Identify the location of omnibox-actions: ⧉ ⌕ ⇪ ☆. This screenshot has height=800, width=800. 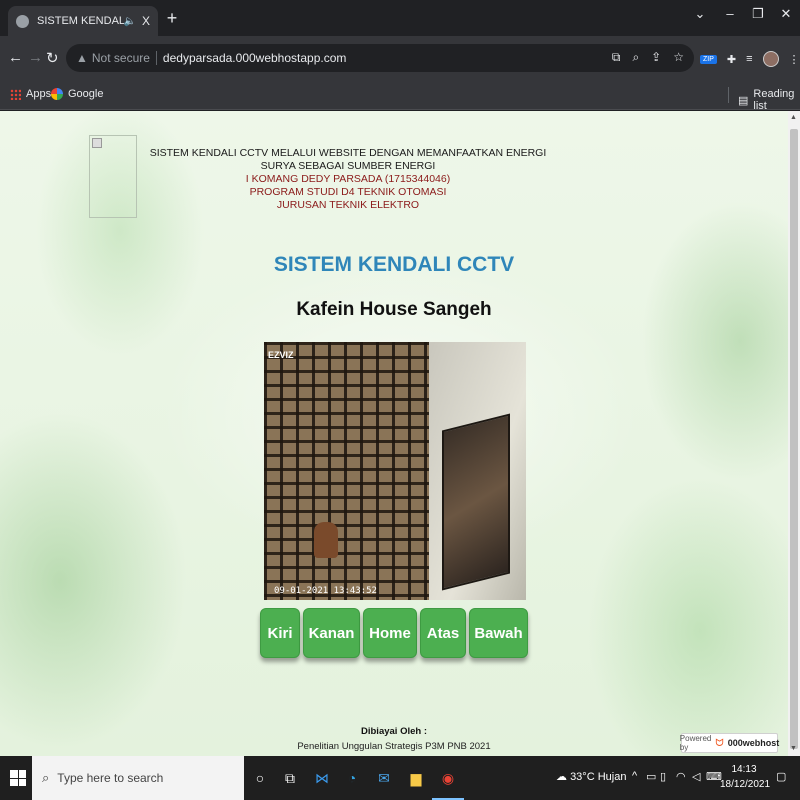
(648, 57).